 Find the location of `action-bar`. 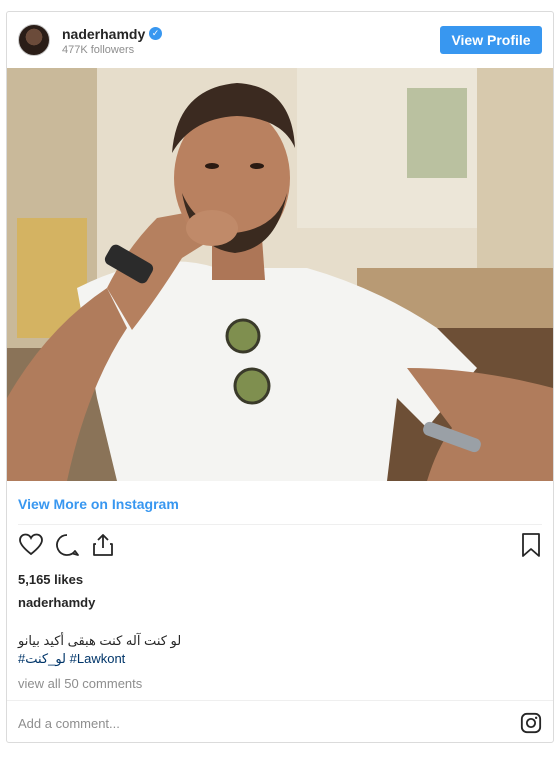

action-bar is located at coordinates (280, 547).